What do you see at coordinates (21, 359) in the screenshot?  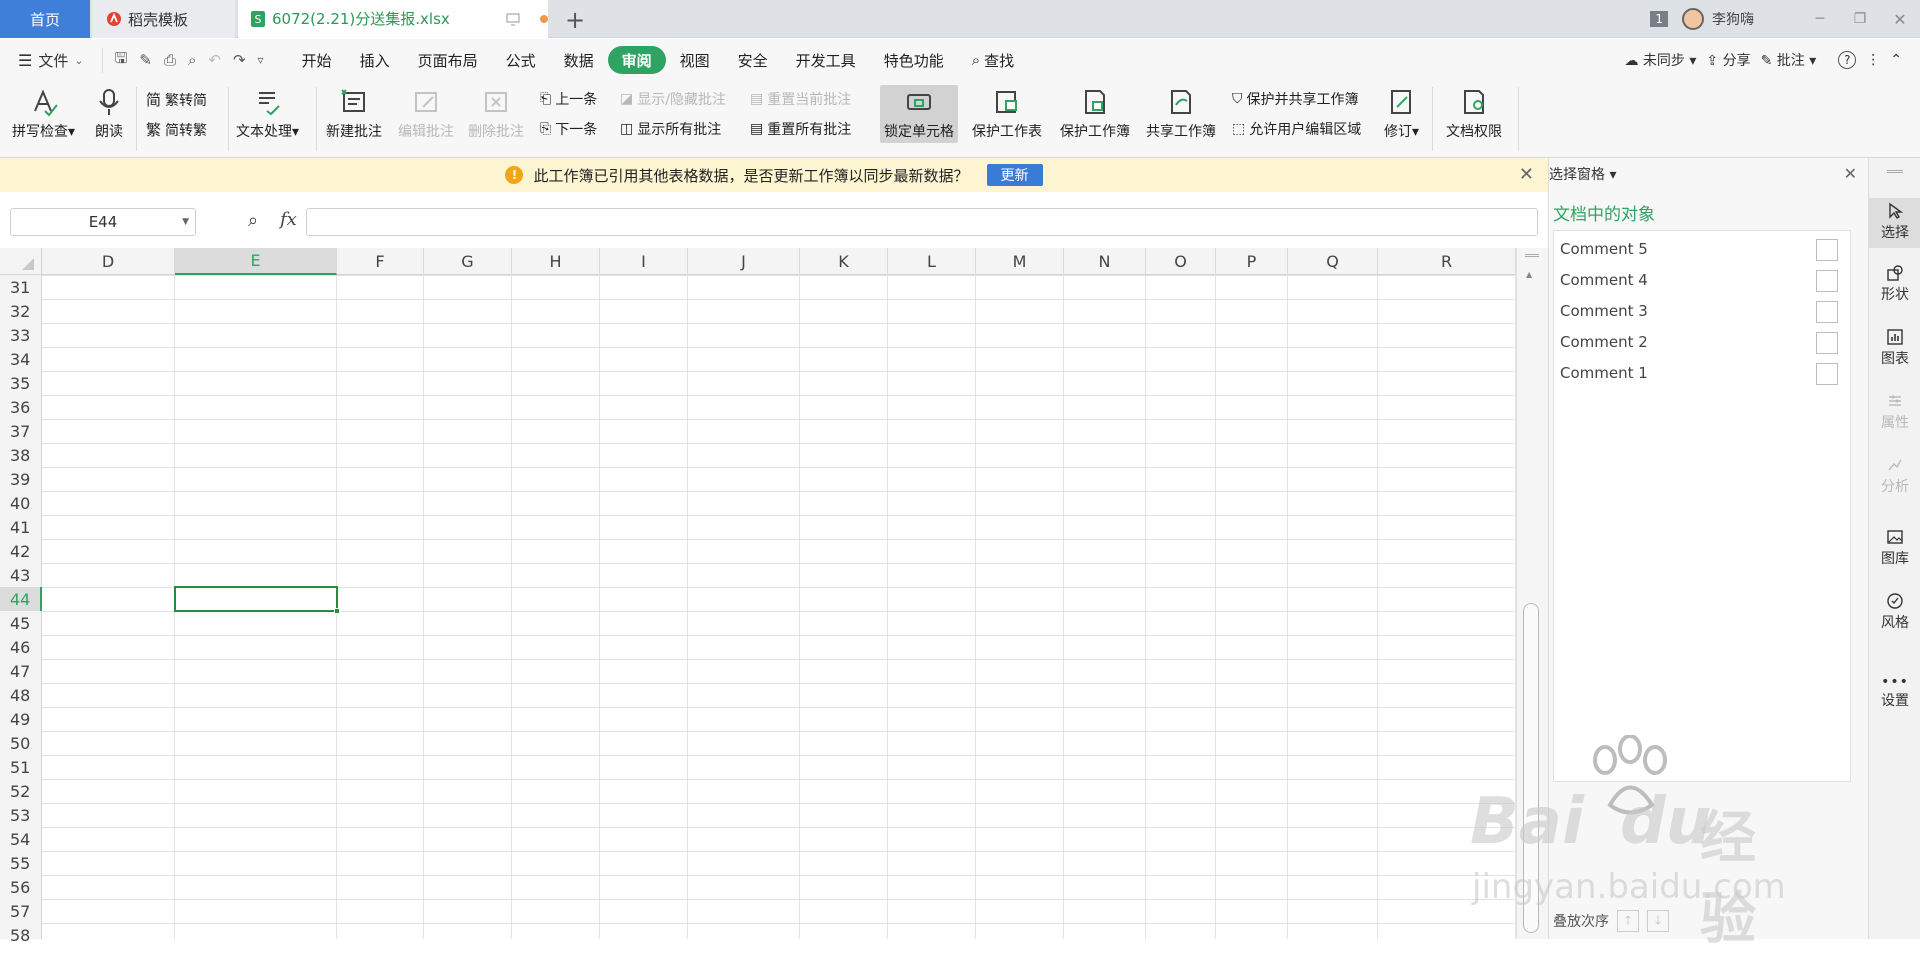 I see `row-header-34: 34` at bounding box center [21, 359].